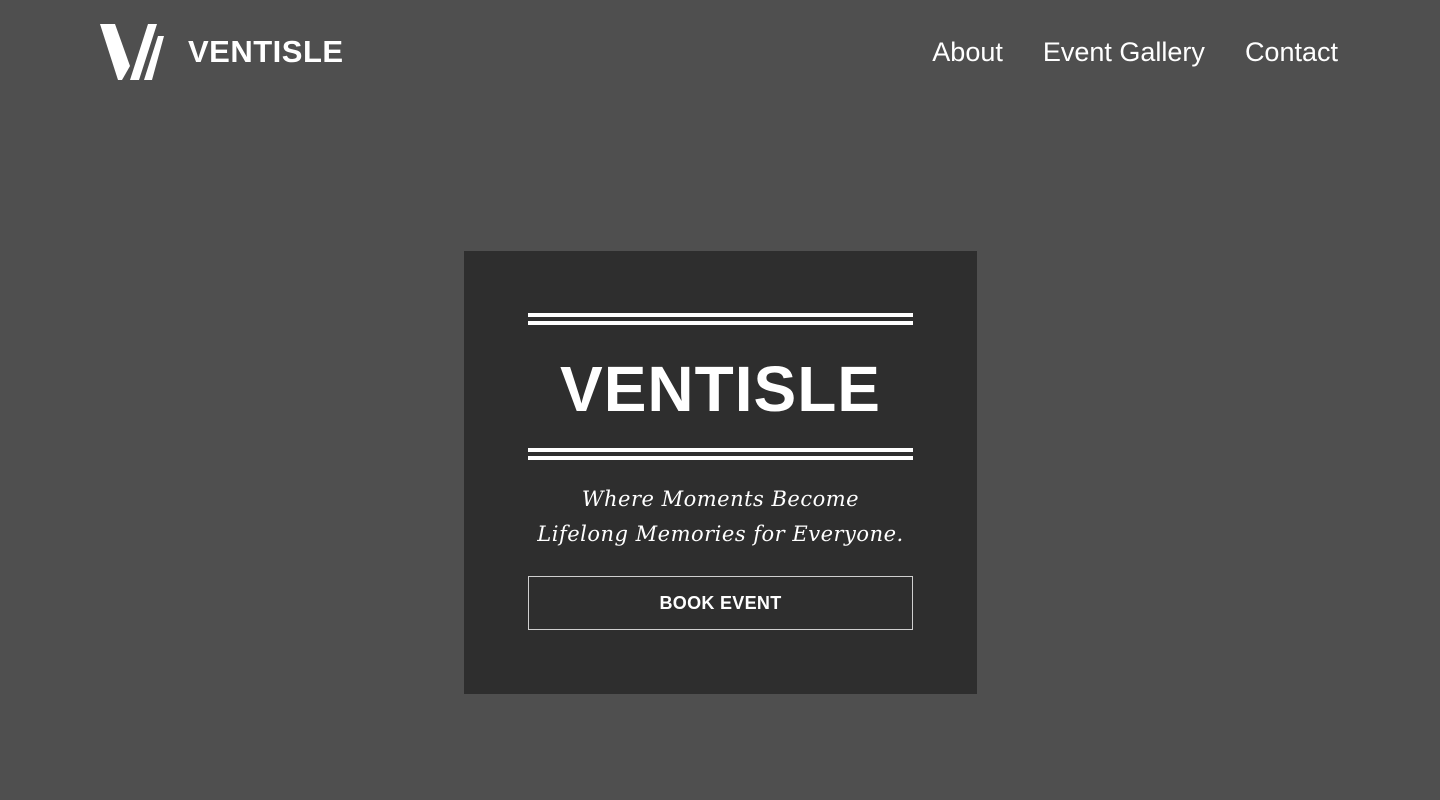  What do you see at coordinates (720, 603) in the screenshot?
I see `book-event-button: BOOK EVENT` at bounding box center [720, 603].